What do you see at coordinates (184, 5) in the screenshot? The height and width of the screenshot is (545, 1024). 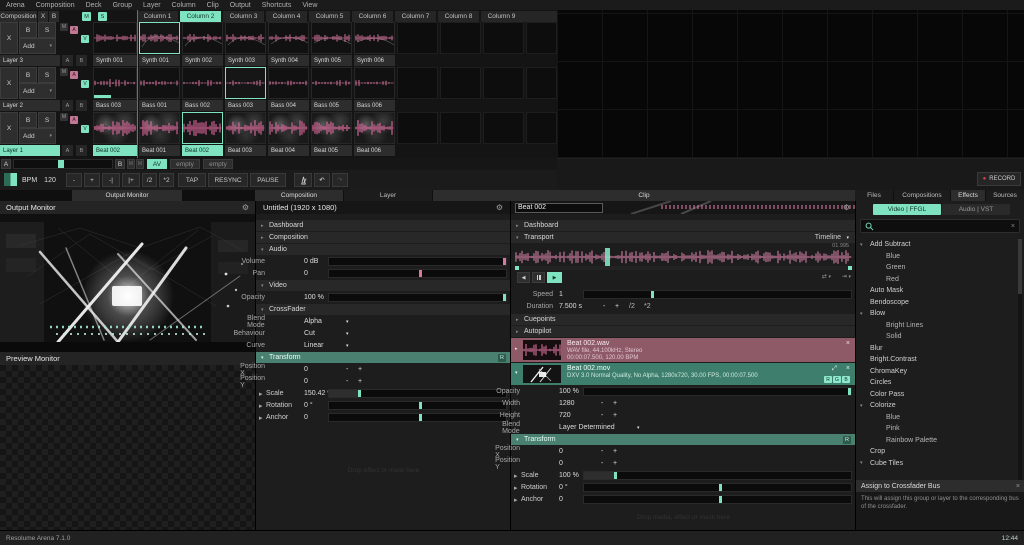 I see `menu-column: Column` at bounding box center [184, 5].